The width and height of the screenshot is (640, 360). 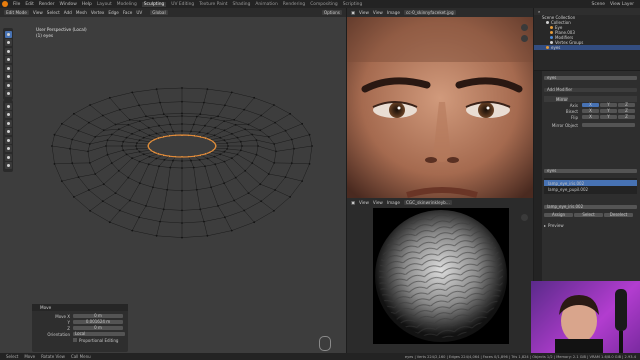 What do you see at coordinates (571, 111) in the screenshot?
I see `bisect-label: Bisect` at bounding box center [571, 111].